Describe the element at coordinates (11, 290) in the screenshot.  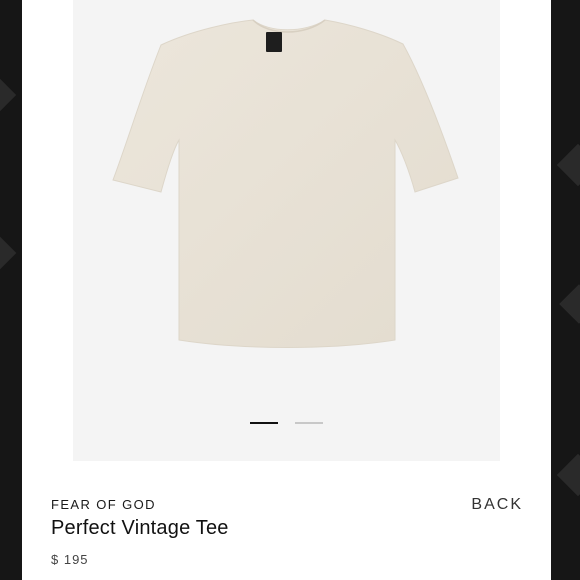
I see `background-left-panel` at that location.